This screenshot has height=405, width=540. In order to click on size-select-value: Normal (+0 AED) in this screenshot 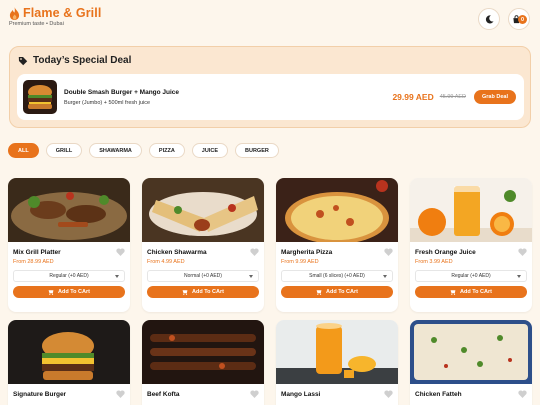, I will do `click(203, 276)`.